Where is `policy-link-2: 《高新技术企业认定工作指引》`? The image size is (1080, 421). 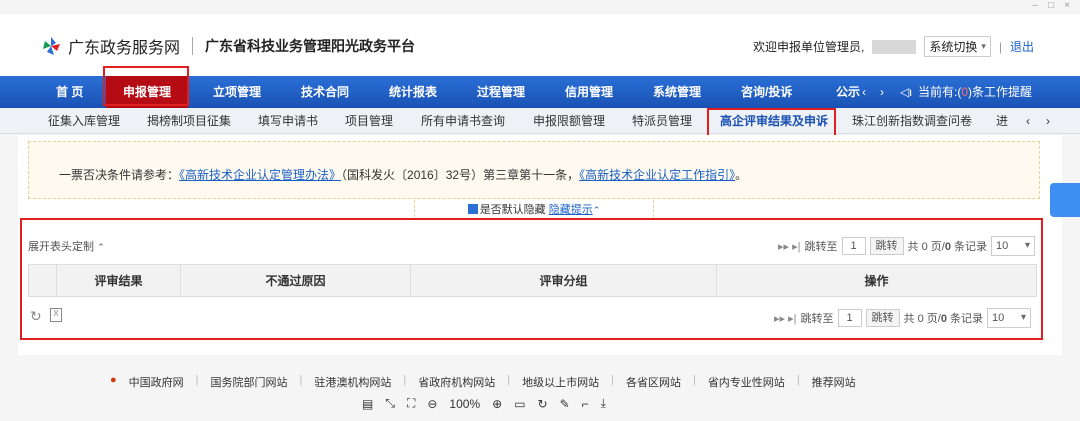
policy-link-2: 《高新技术企业认定工作指引》 is located at coordinates (657, 175).